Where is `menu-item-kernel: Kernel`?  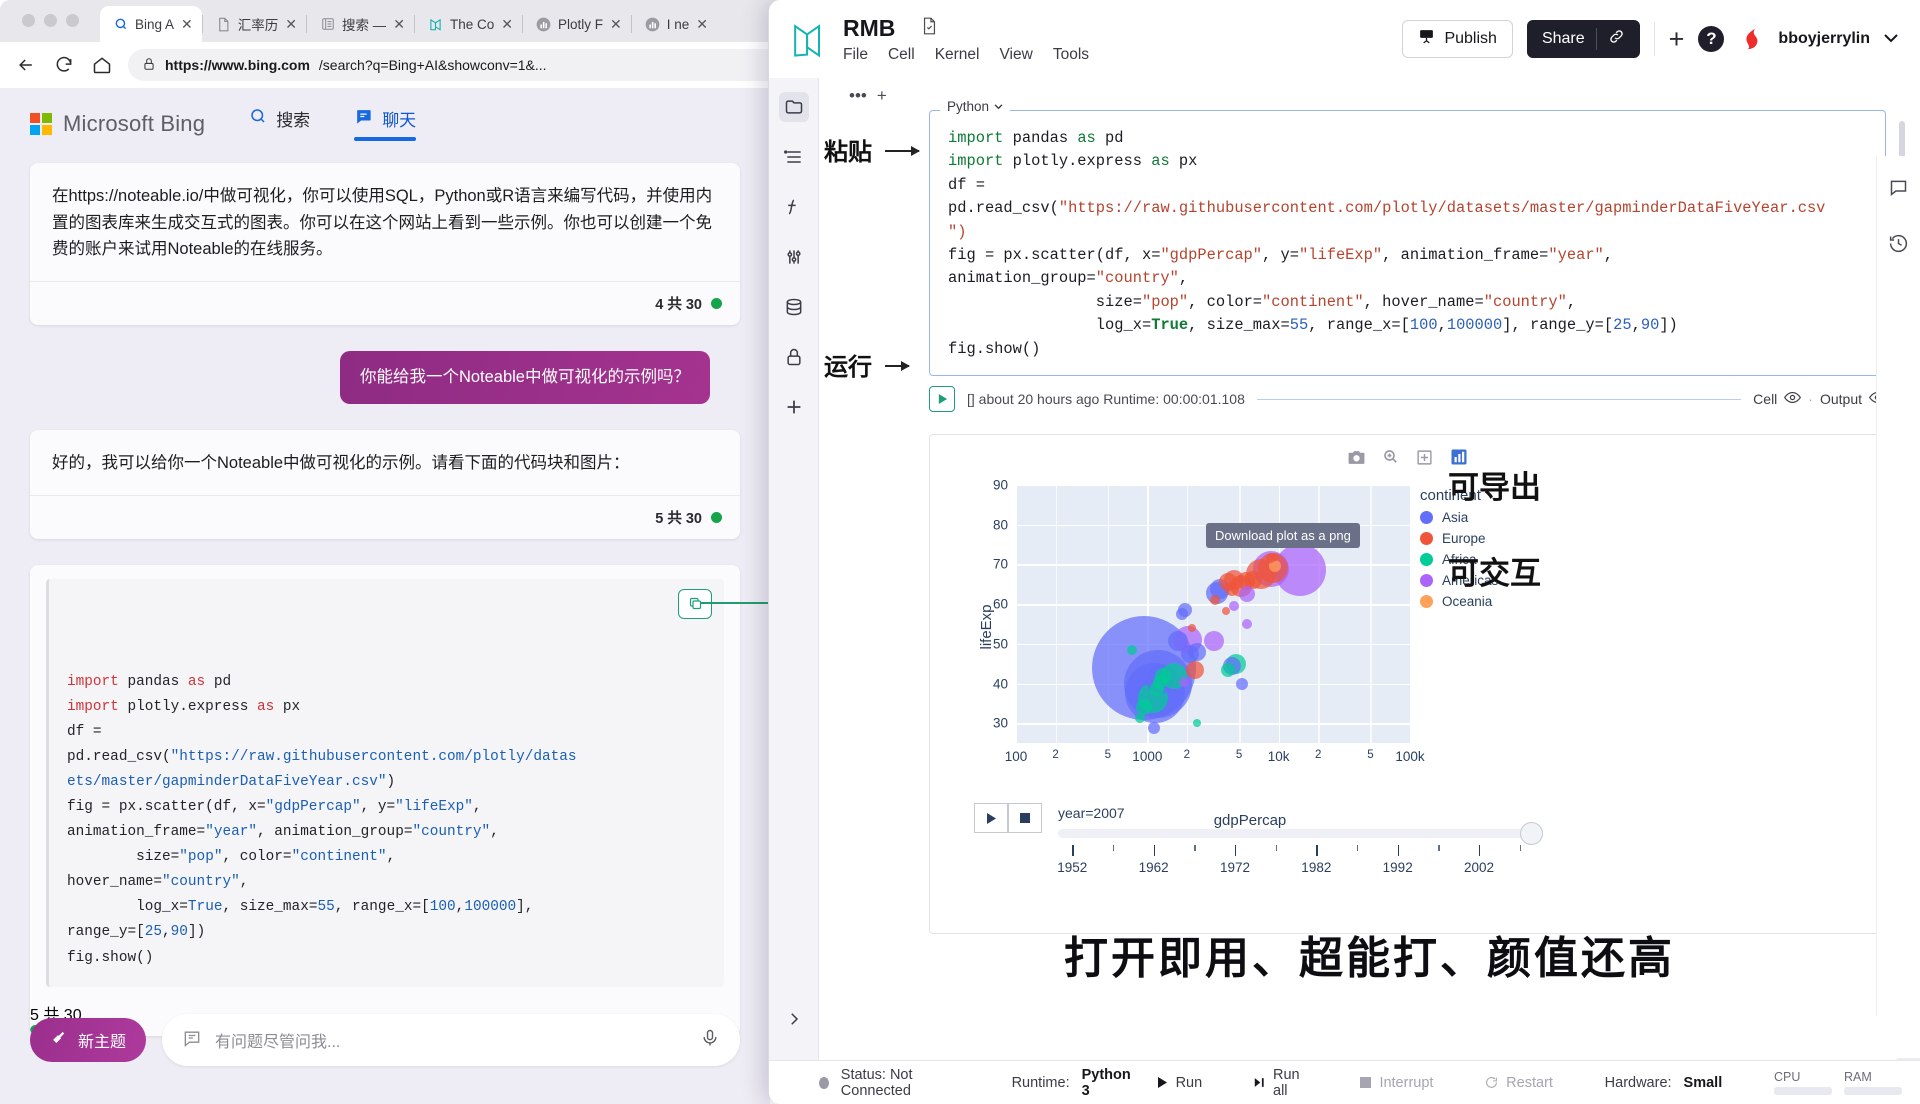 menu-item-kernel: Kernel is located at coordinates (957, 55).